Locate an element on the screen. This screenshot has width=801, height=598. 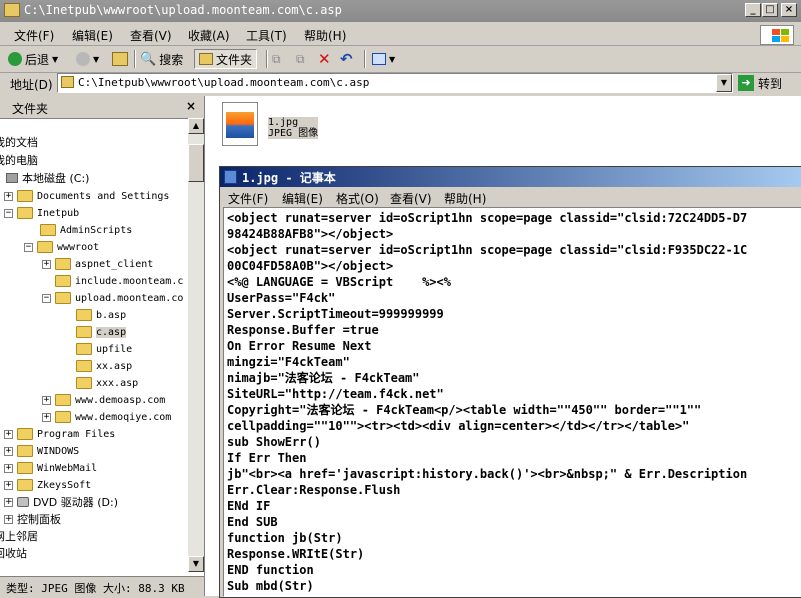
notepad-menu-format: 格式(O) is located at coordinates (357, 198).